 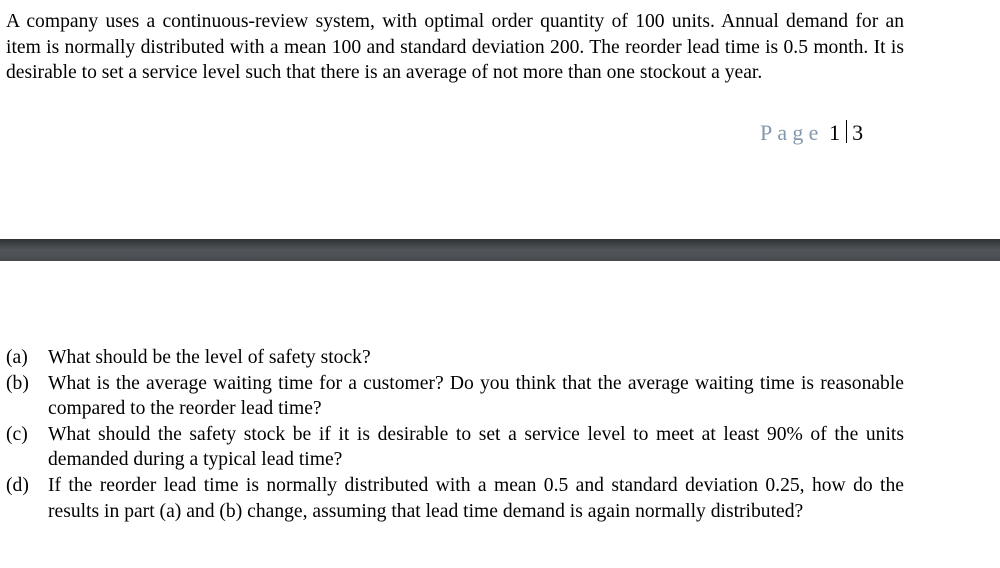 What do you see at coordinates (835, 132) in the screenshot?
I see `current-page-number: 1` at bounding box center [835, 132].